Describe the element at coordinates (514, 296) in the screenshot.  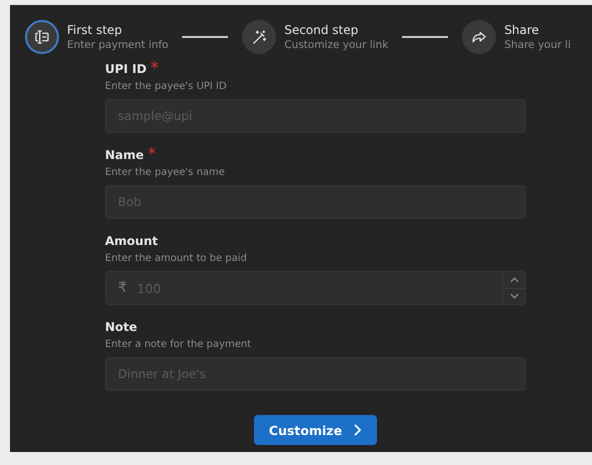
I see `chevron-down-icon` at that location.